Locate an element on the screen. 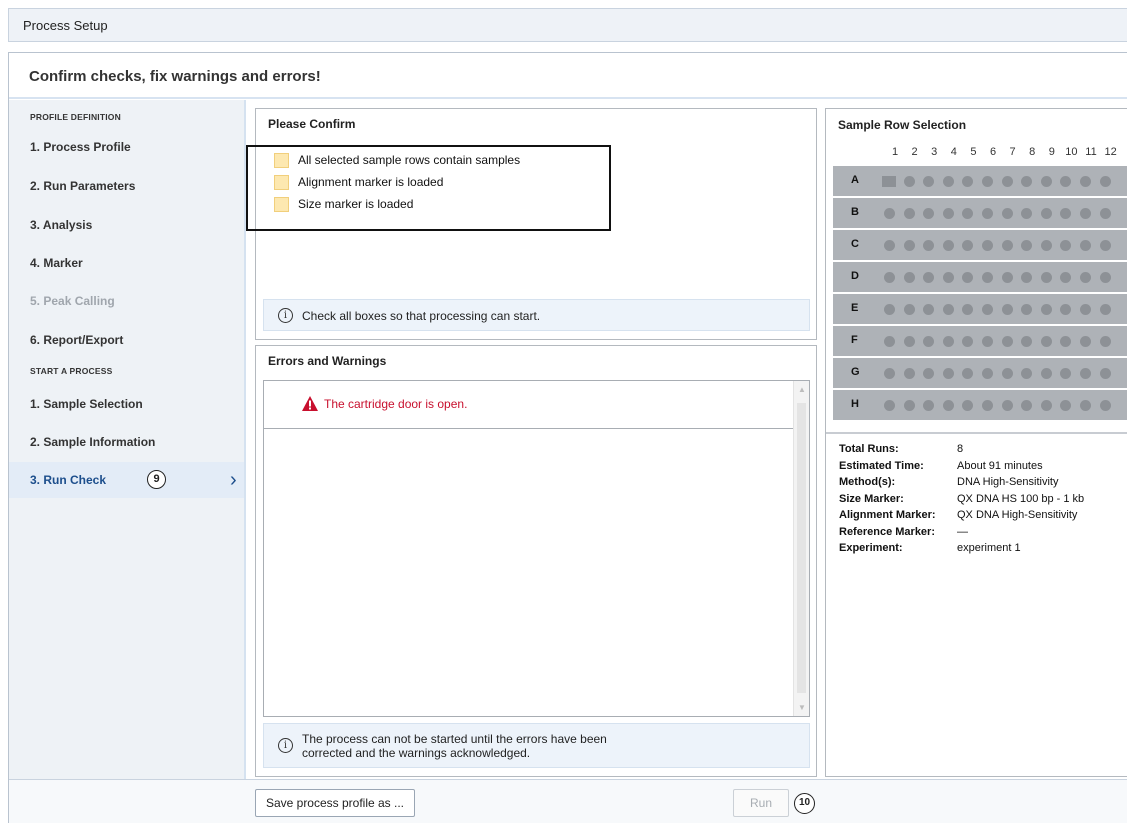 Image resolution: width=1127 pixels, height=823 pixels. sidebar-item-run-parameters: 2. Run Parameters is located at coordinates (126, 186).